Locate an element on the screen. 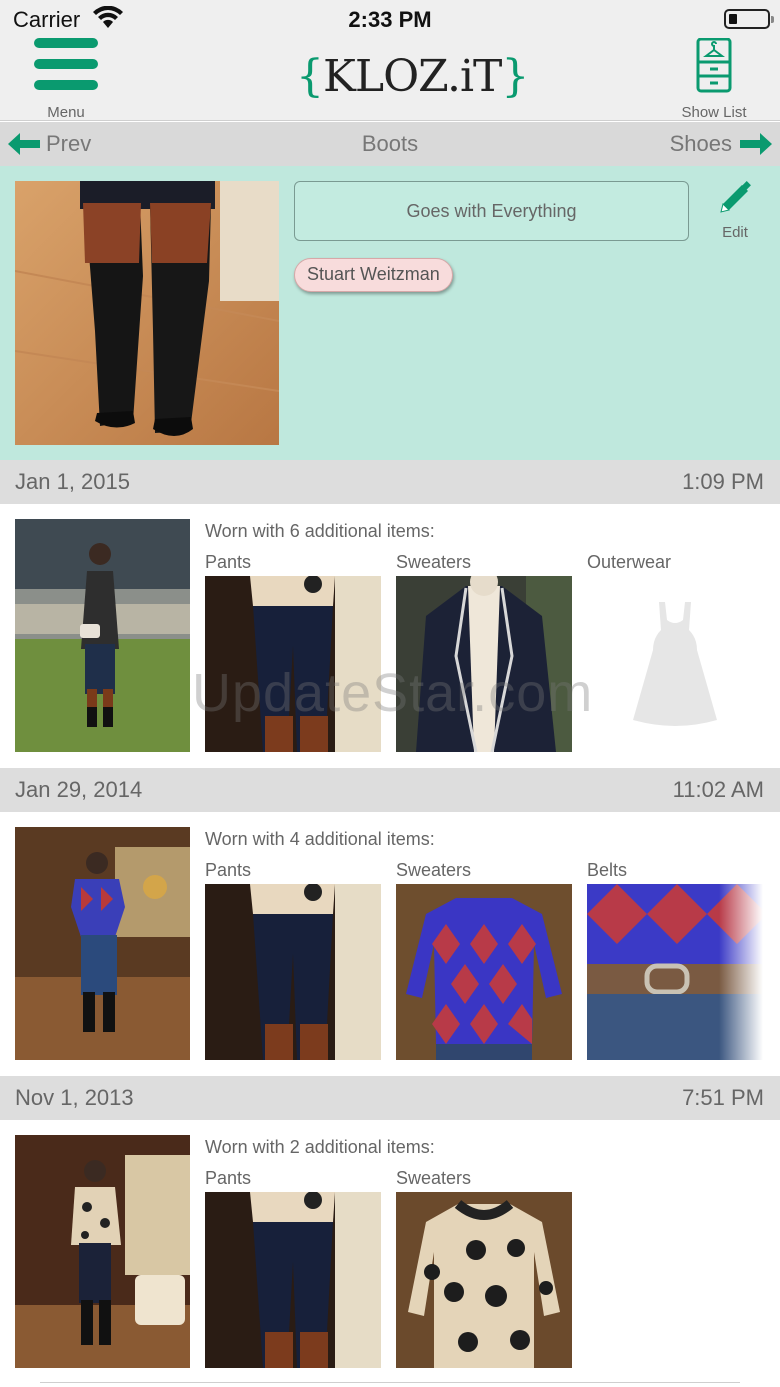 The image size is (780, 1387). category-label: Outerwear is located at coordinates (629, 562).